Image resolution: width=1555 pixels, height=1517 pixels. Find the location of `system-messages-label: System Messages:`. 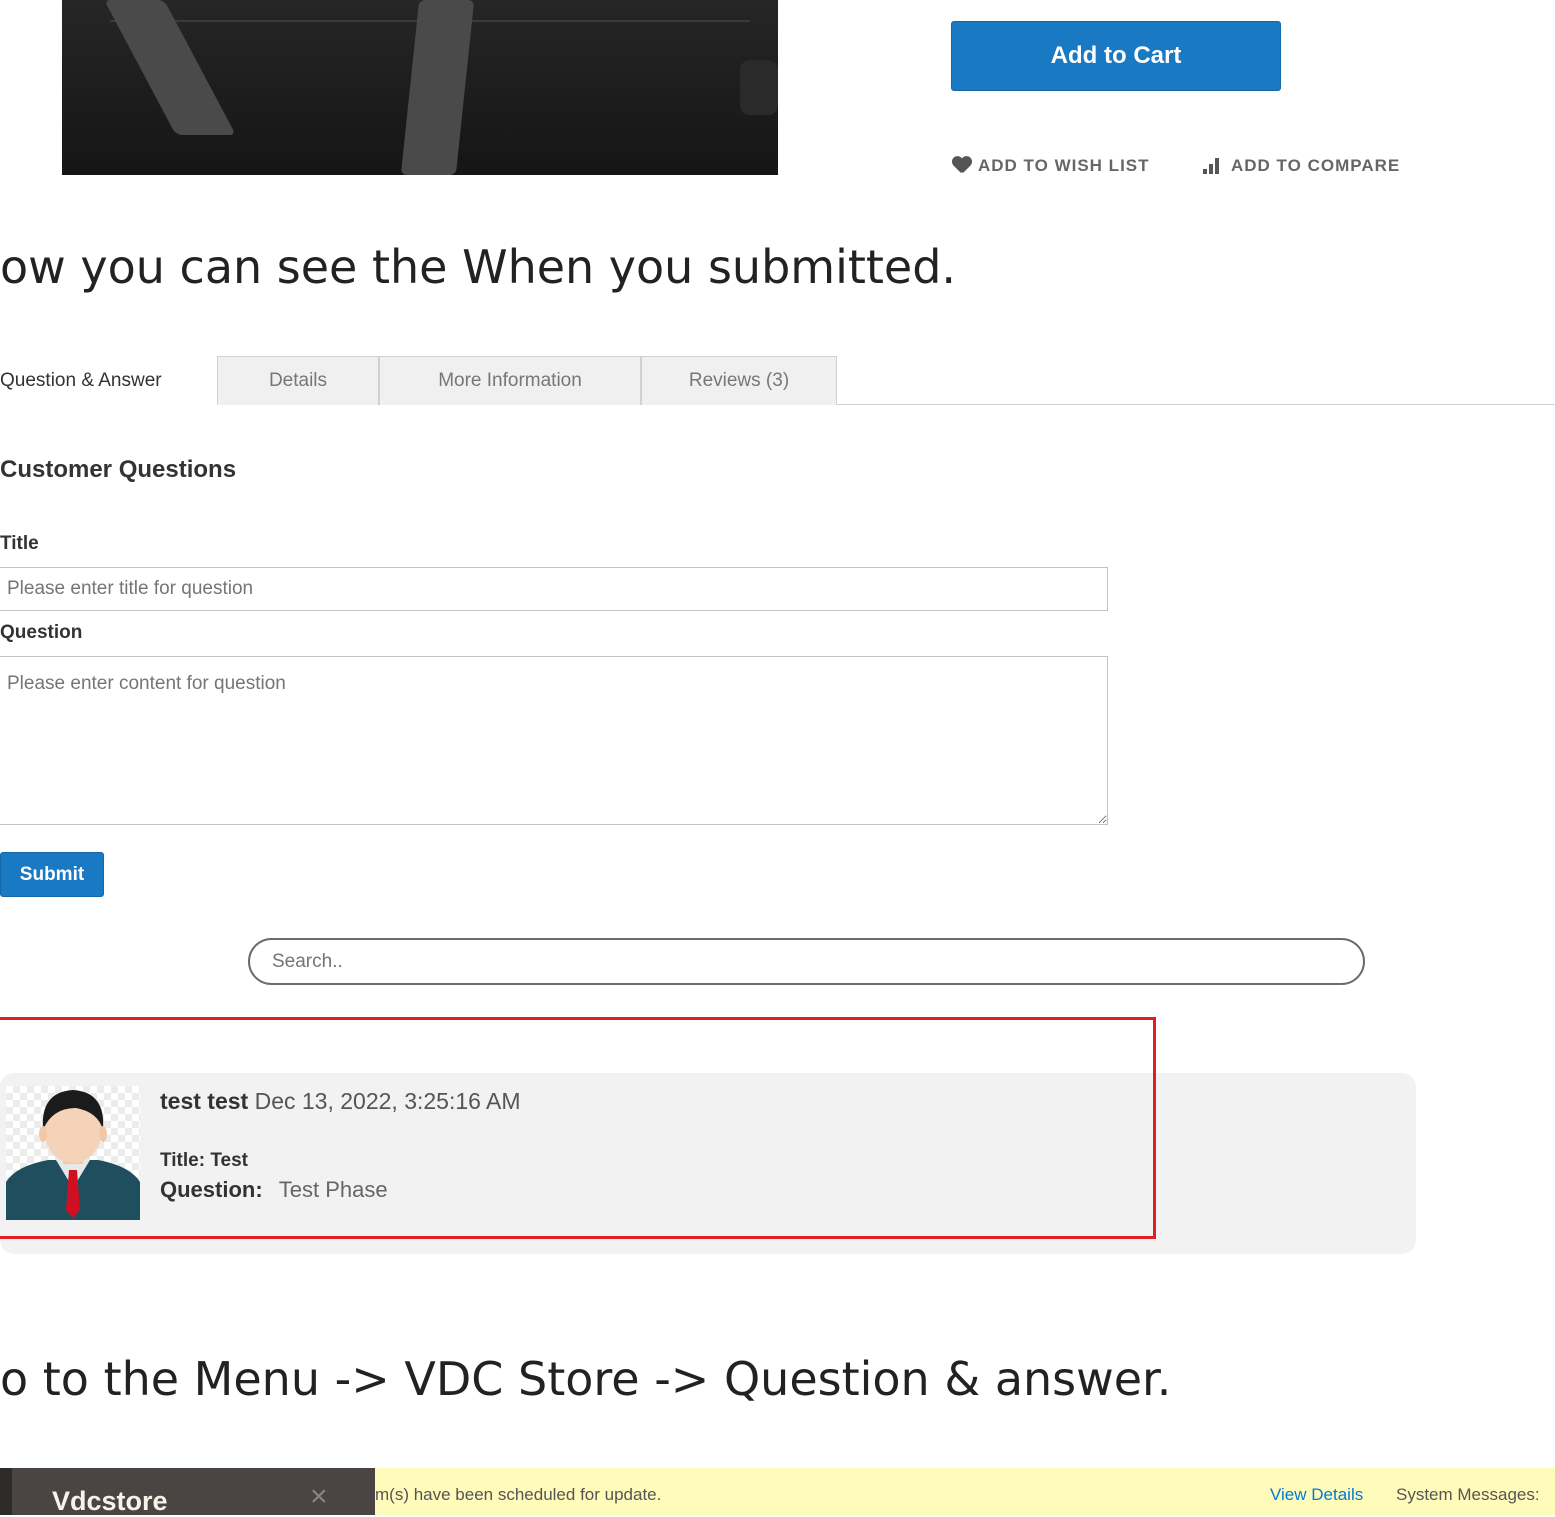

system-messages-label: System Messages: is located at coordinates (1468, 1495).